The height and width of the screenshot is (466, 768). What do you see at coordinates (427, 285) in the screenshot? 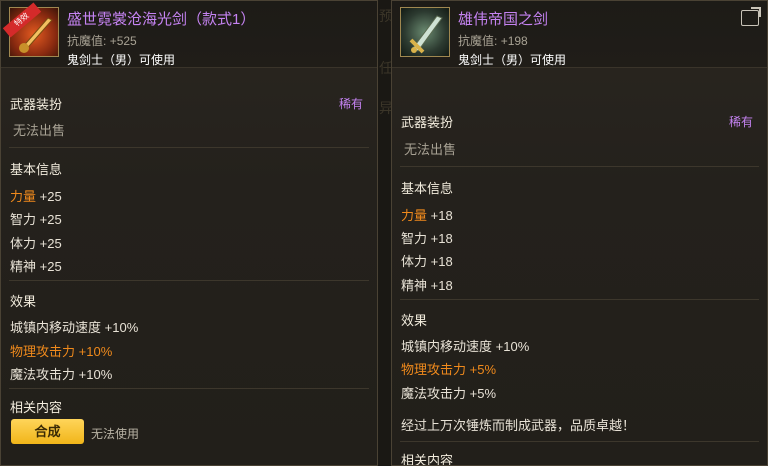
I see `attr-spirit: 精神 +18` at bounding box center [427, 285].